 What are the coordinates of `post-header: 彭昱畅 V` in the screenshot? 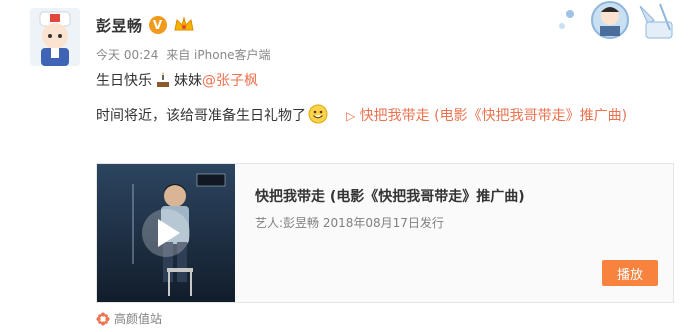 It's located at (145, 25).